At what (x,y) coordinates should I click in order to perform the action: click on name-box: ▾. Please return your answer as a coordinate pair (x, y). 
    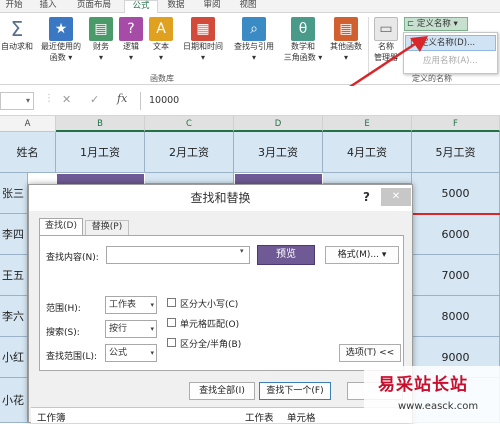
    Looking at the image, I should click on (17, 101).